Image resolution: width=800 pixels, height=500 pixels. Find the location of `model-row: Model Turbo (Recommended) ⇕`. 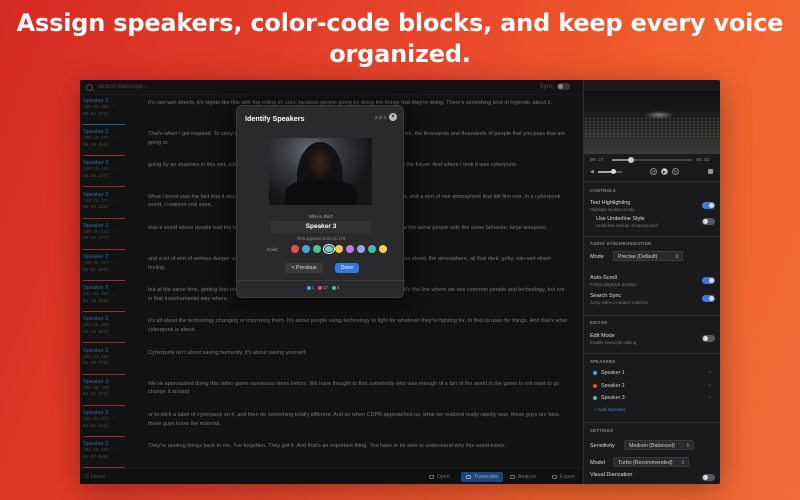

model-row: Model Turbo (Recommended) ⇕ is located at coordinates (652, 462).